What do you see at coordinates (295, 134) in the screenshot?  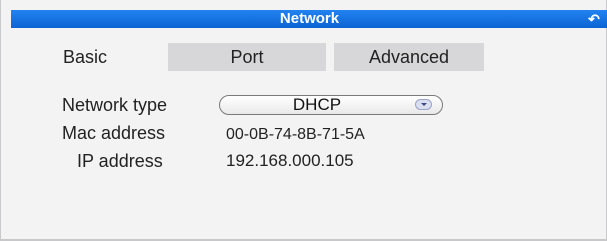 I see `mac-address-value: 00-0B-74-8B-71-5A` at bounding box center [295, 134].